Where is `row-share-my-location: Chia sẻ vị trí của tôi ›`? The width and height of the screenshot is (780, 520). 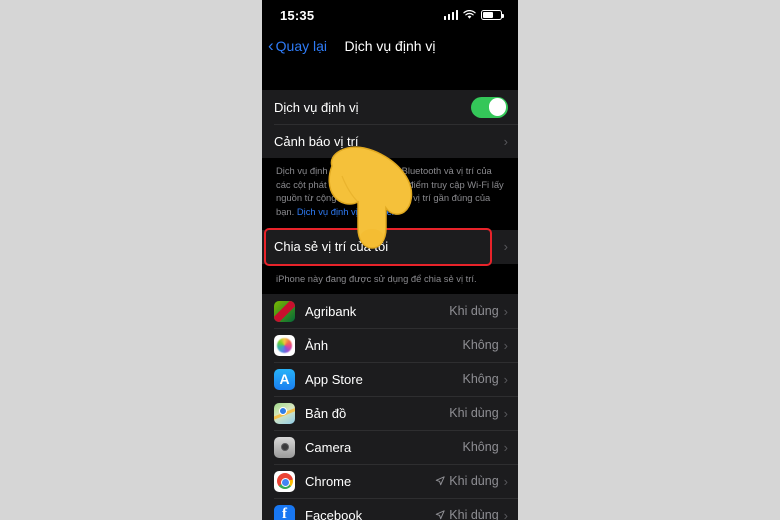 row-share-my-location: Chia sẻ vị trí của tôi › is located at coordinates (390, 246).